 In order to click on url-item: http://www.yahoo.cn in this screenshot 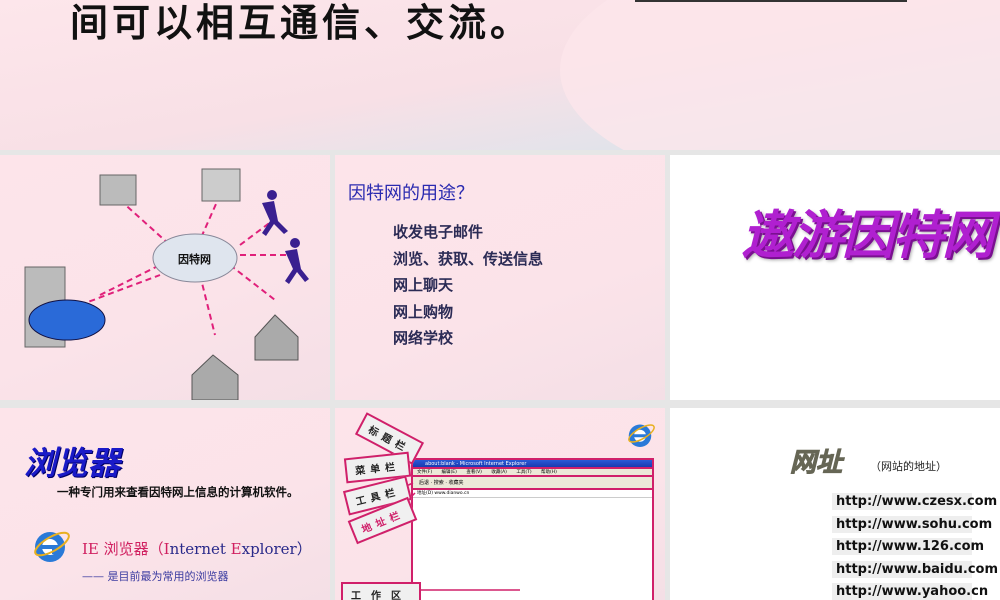, I will do `click(910, 591)`.